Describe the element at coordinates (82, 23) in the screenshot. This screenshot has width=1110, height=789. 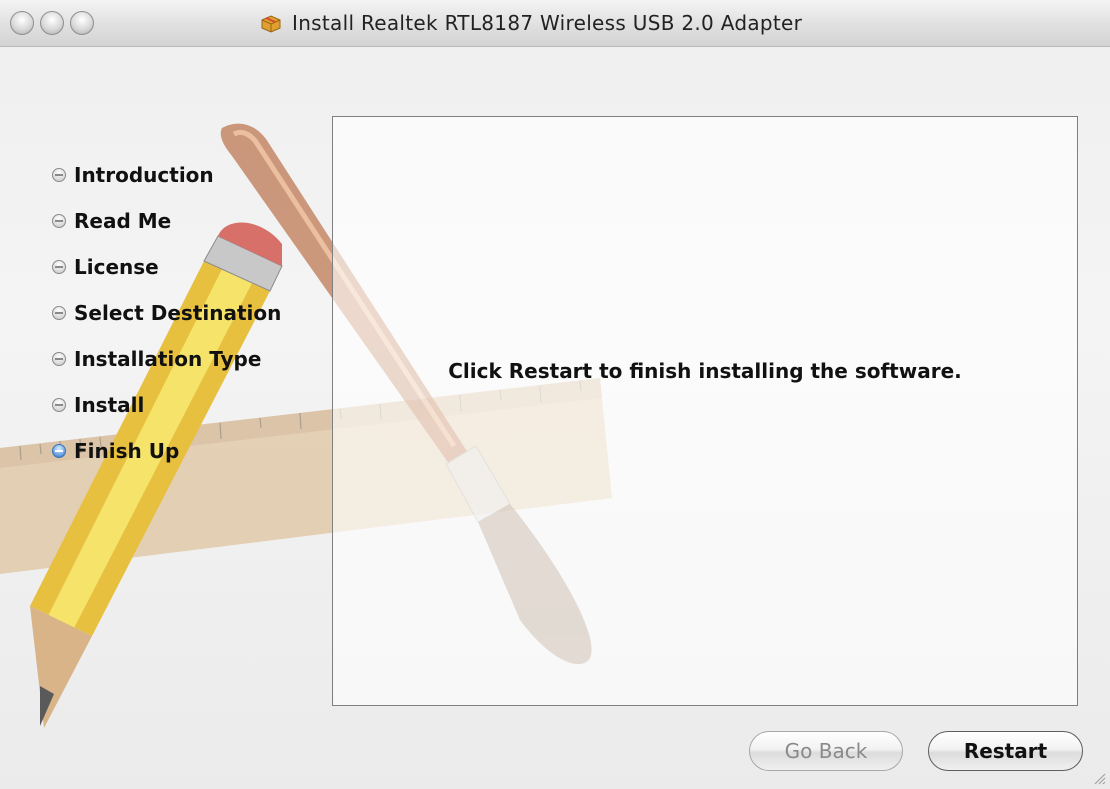
I see `zoom-window-button` at that location.